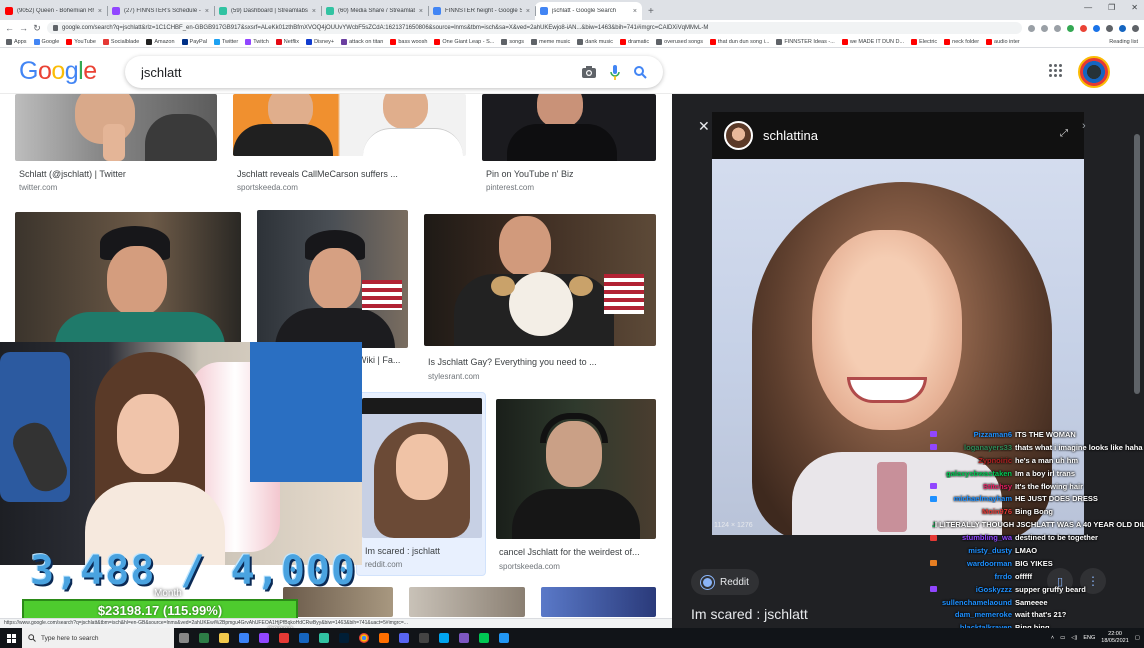  Describe the element at coordinates (1044, 28) in the screenshot. I see `share-icon` at that location.